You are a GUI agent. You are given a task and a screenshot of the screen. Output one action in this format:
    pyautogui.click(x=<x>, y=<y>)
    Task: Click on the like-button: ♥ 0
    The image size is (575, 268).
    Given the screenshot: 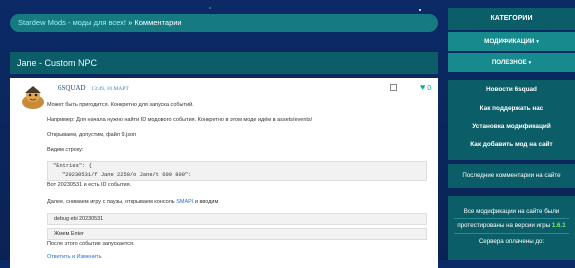 What is the action you would take?
    pyautogui.click(x=425, y=87)
    